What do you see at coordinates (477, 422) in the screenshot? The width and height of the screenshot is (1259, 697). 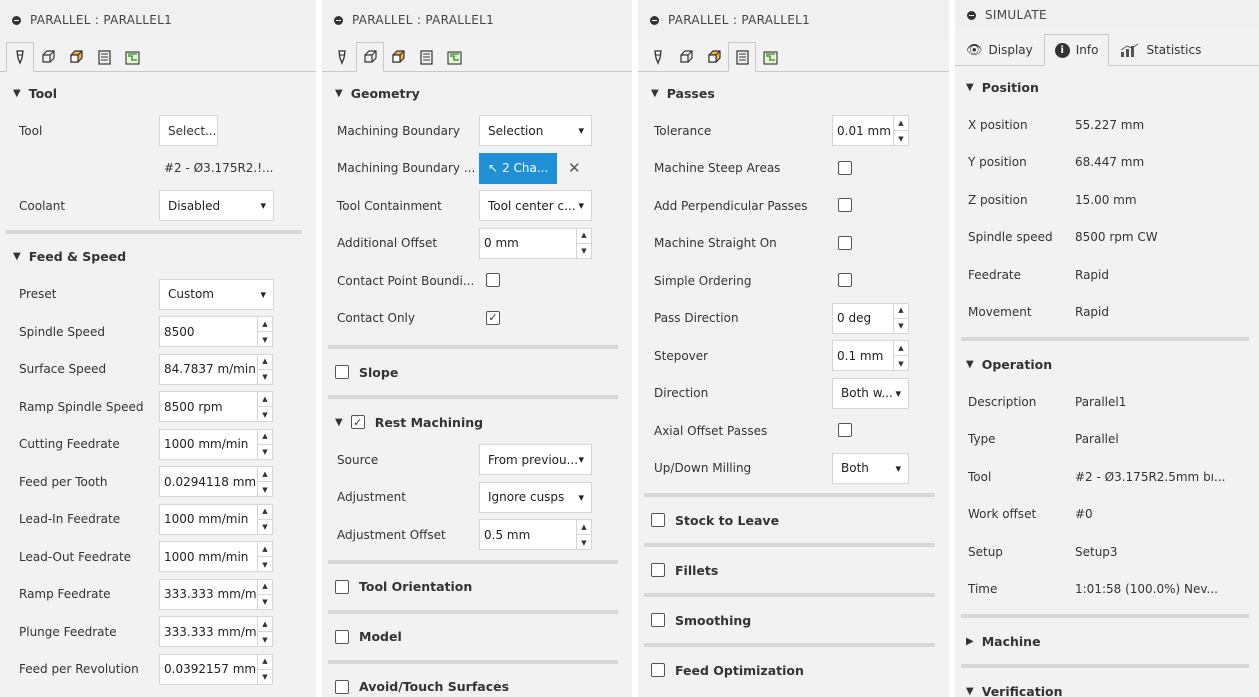 I see `section-rest-machining: ▼ ✓ Rest Machining` at bounding box center [477, 422].